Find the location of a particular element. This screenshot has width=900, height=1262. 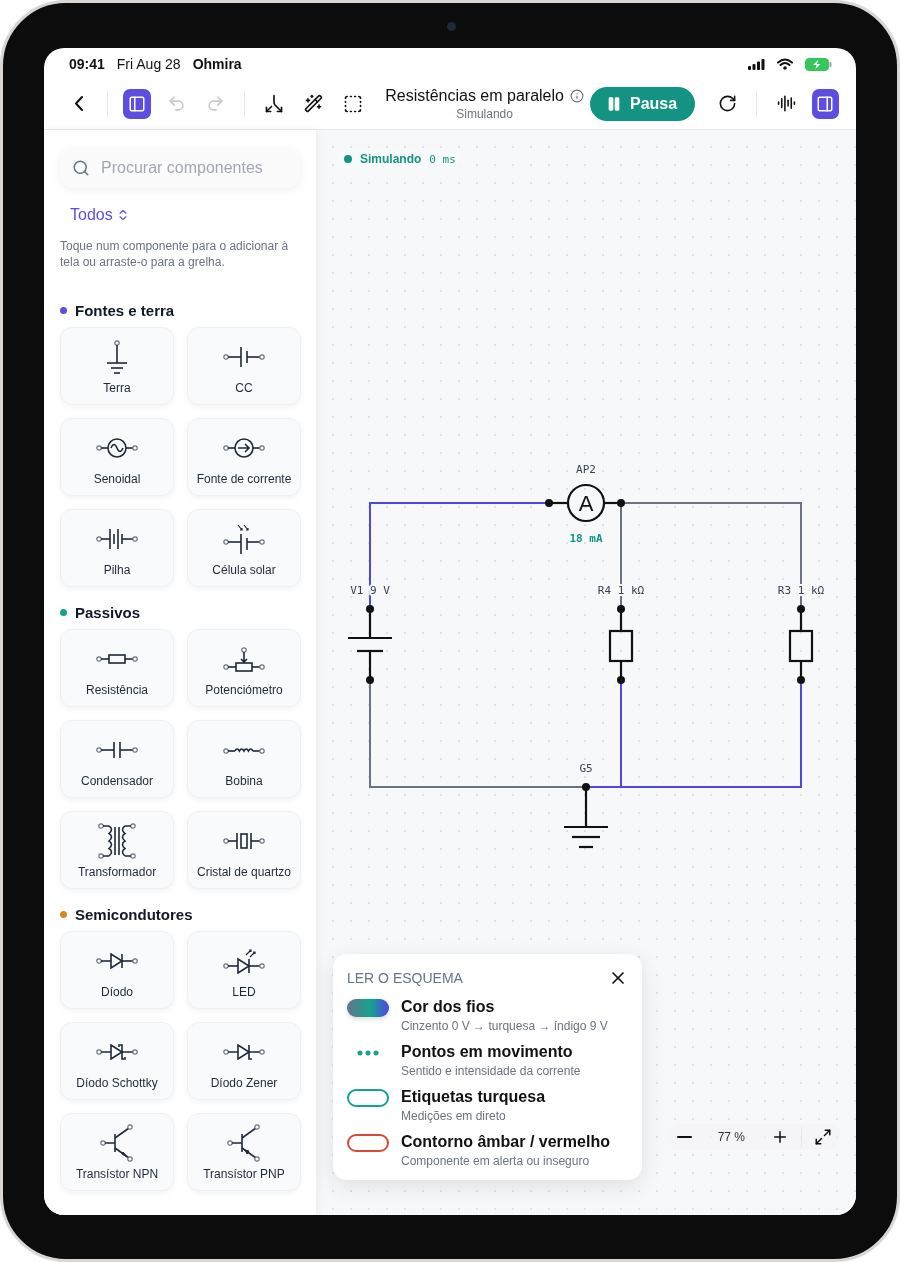

component-card: Potenciómetro is located at coordinates (244, 668).